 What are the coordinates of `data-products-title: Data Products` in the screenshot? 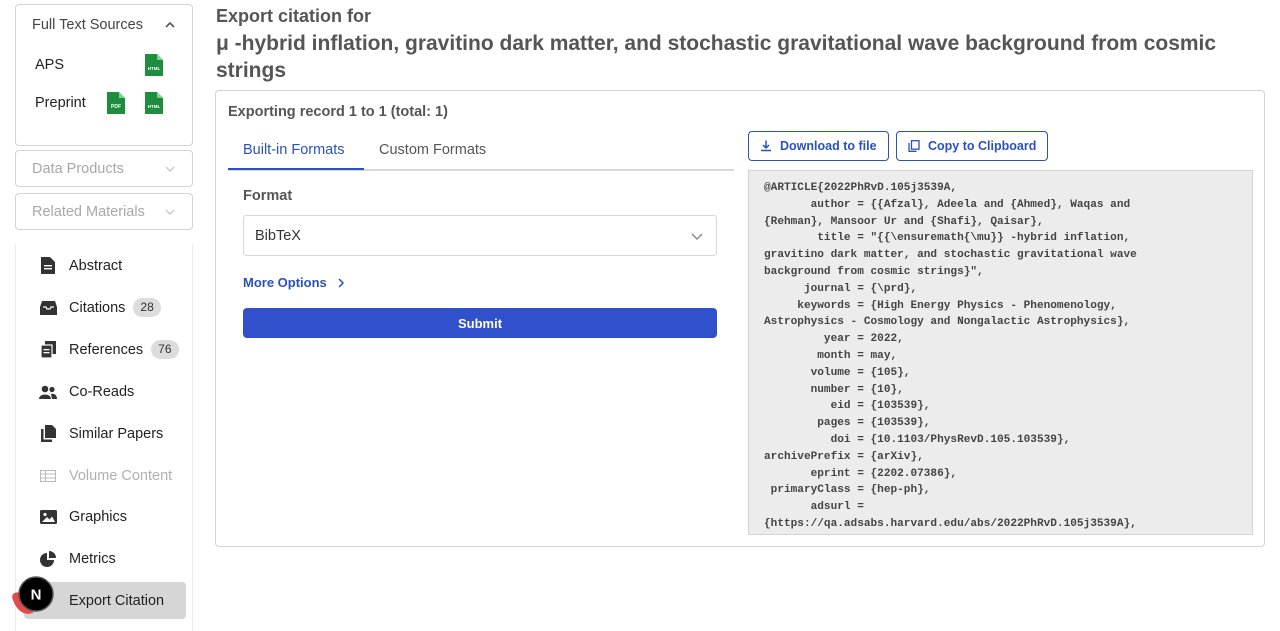 It's located at (78, 168).